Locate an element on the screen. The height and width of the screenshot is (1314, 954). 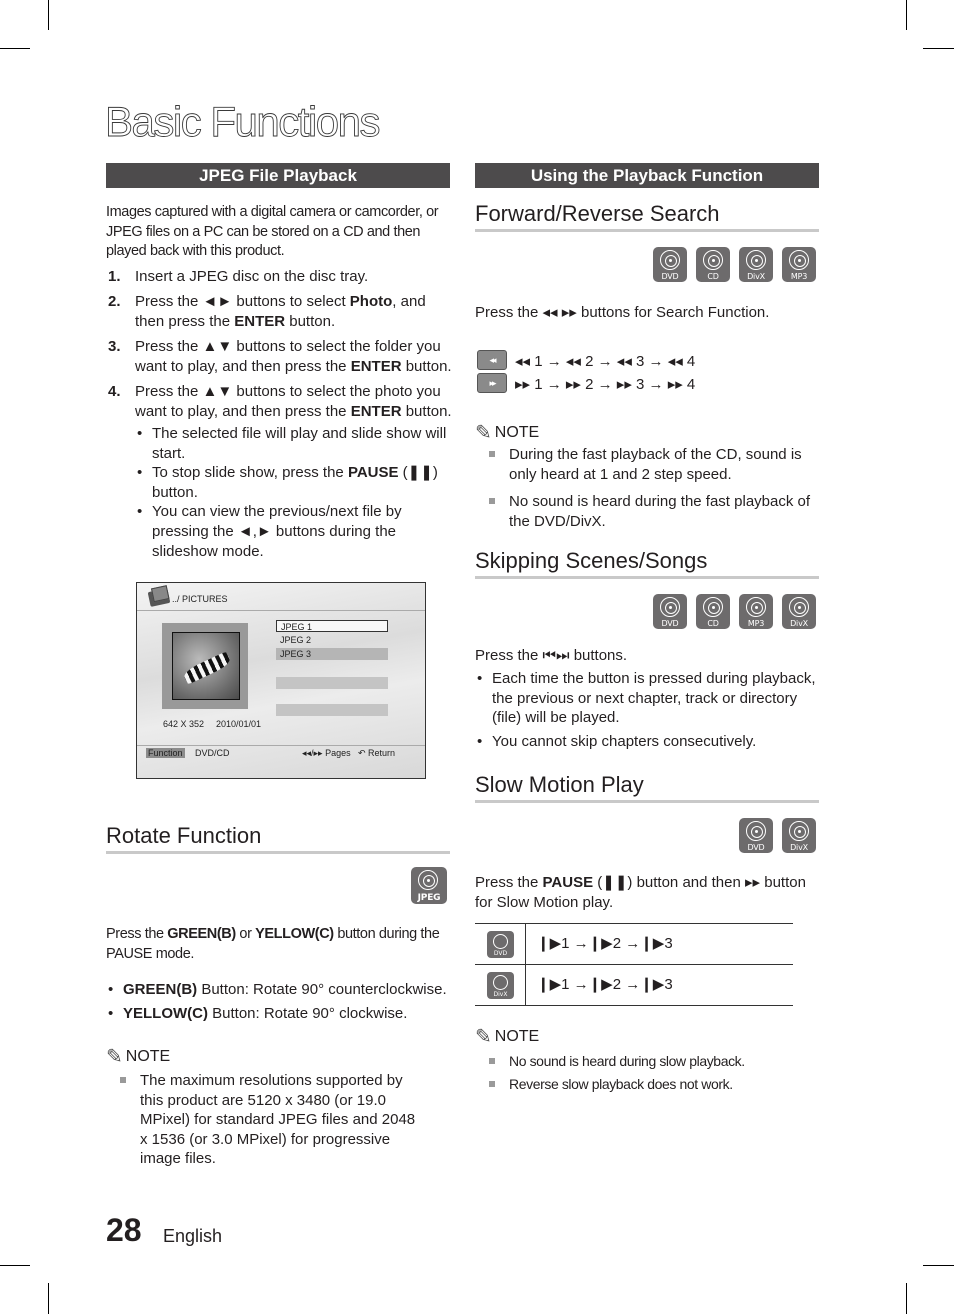
step-bold: Photo is located at coordinates (371, 301).